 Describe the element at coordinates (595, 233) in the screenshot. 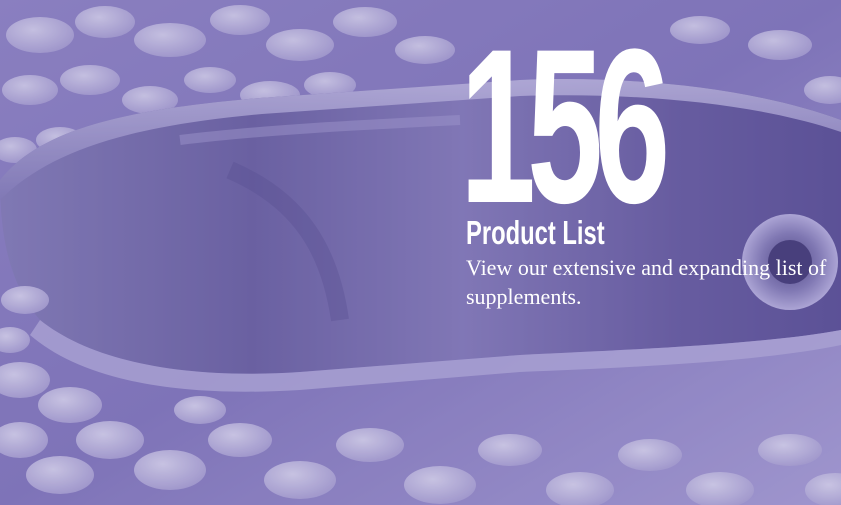

I see `promo-title: Product List` at that location.